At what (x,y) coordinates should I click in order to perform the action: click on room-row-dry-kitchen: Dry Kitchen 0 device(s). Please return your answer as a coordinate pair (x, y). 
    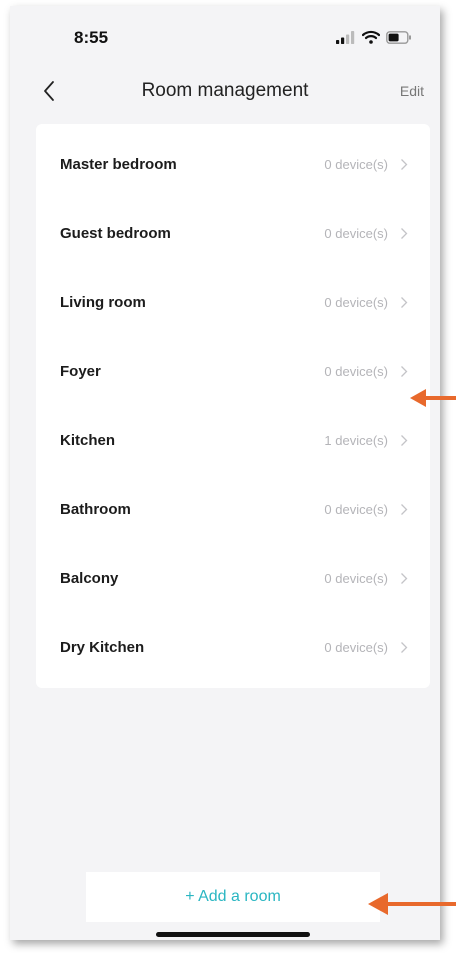
    Looking at the image, I should click on (233, 647).